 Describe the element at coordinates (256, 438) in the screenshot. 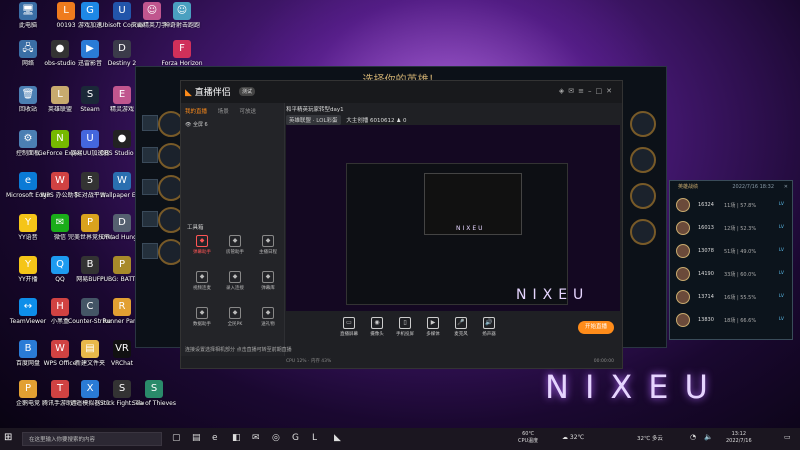

I see `mail-icon: ✉` at that location.